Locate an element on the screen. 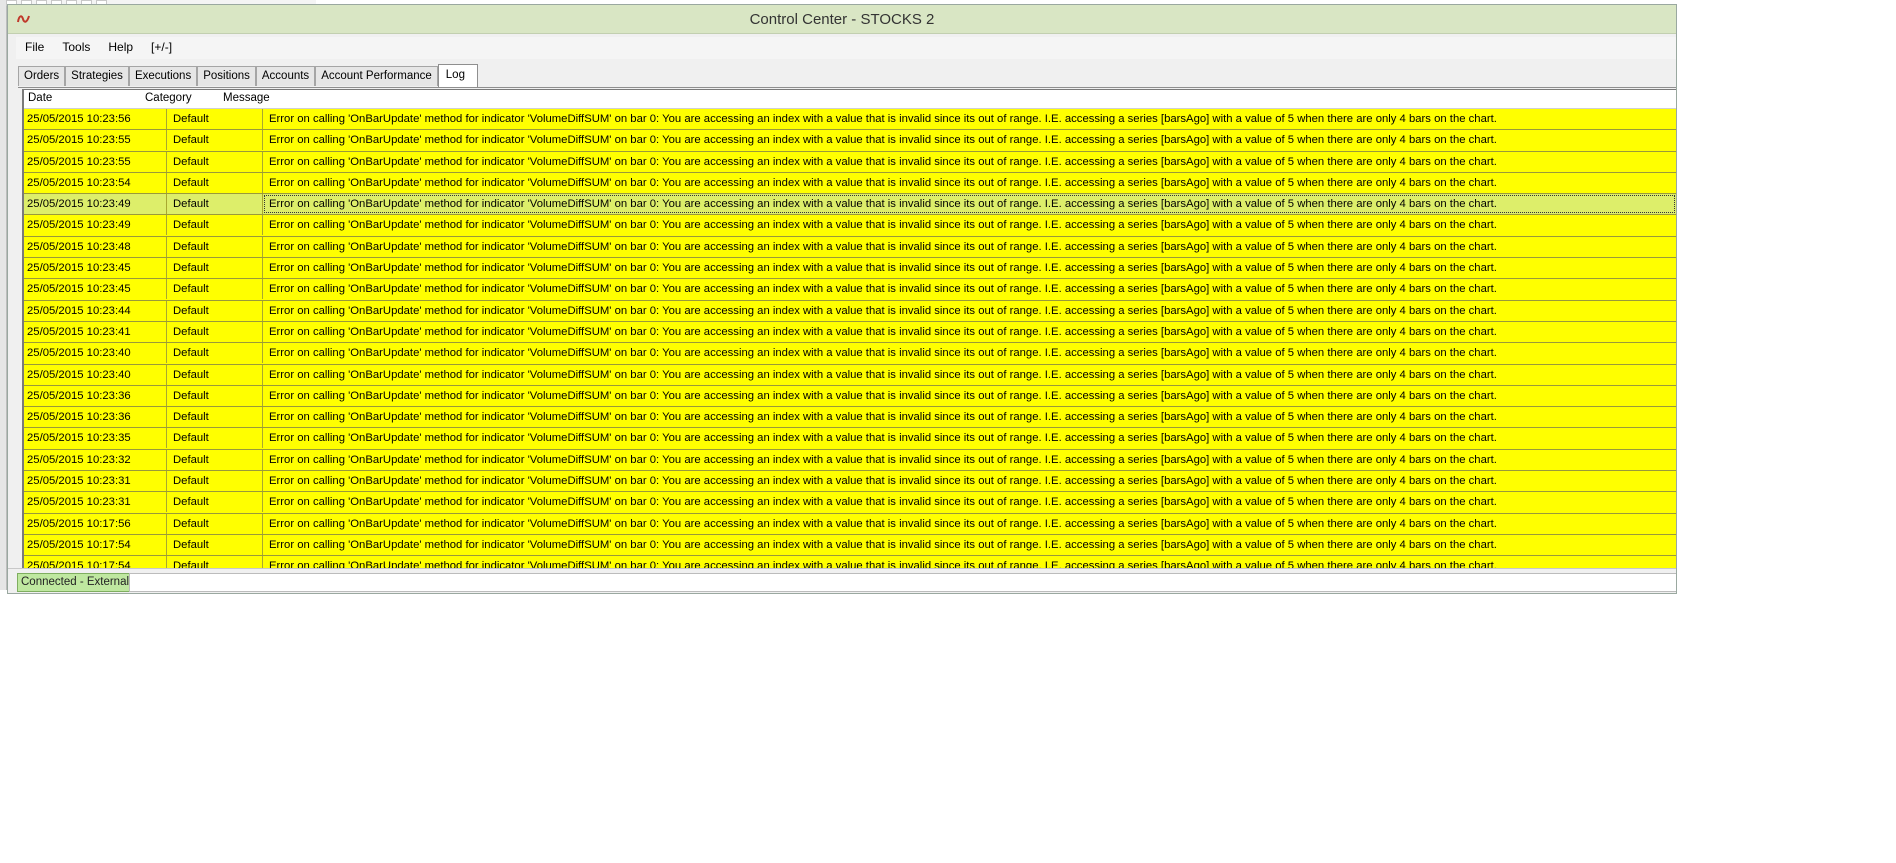 The height and width of the screenshot is (863, 1896). log-date-cell: 25/05/2015 10:23:36 is located at coordinates (95, 417).